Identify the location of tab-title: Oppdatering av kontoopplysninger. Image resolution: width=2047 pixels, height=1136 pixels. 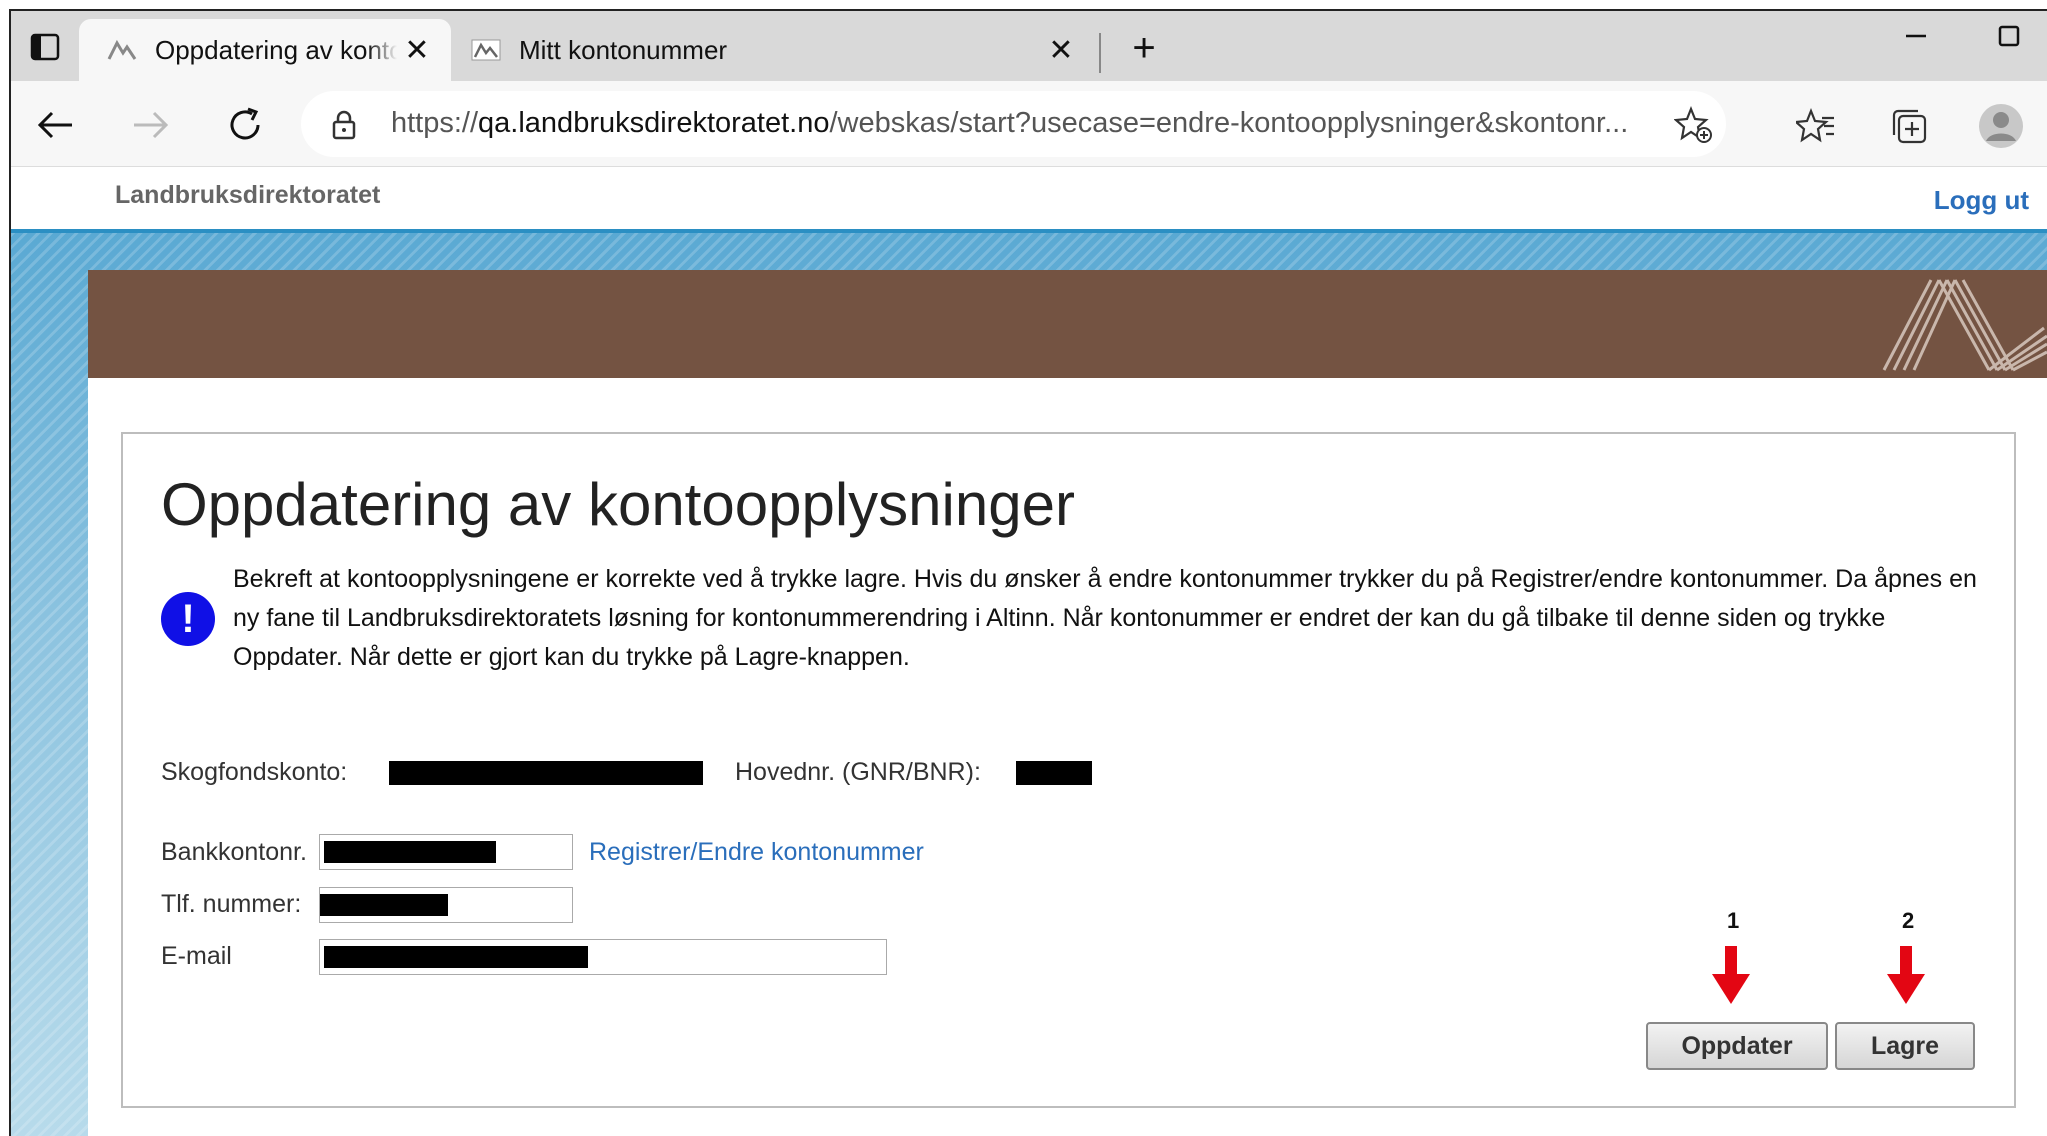
(276, 49).